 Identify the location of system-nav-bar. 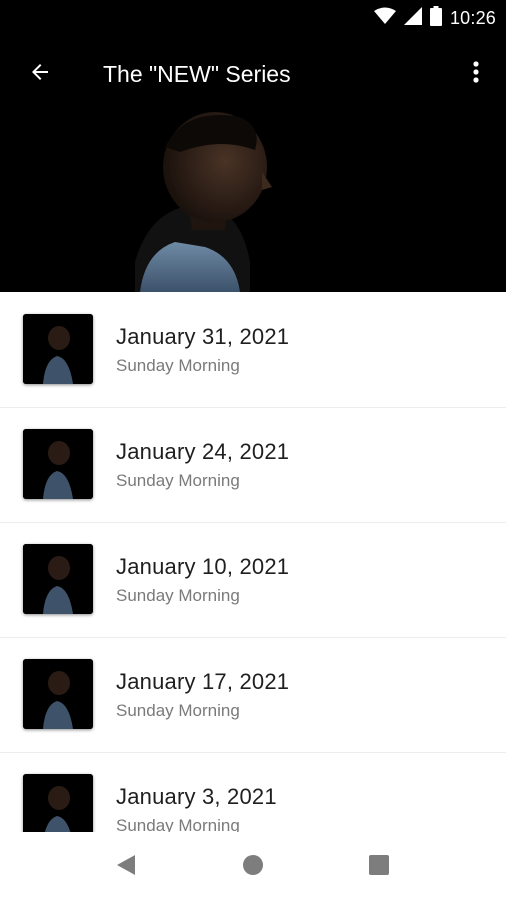
(253, 866).